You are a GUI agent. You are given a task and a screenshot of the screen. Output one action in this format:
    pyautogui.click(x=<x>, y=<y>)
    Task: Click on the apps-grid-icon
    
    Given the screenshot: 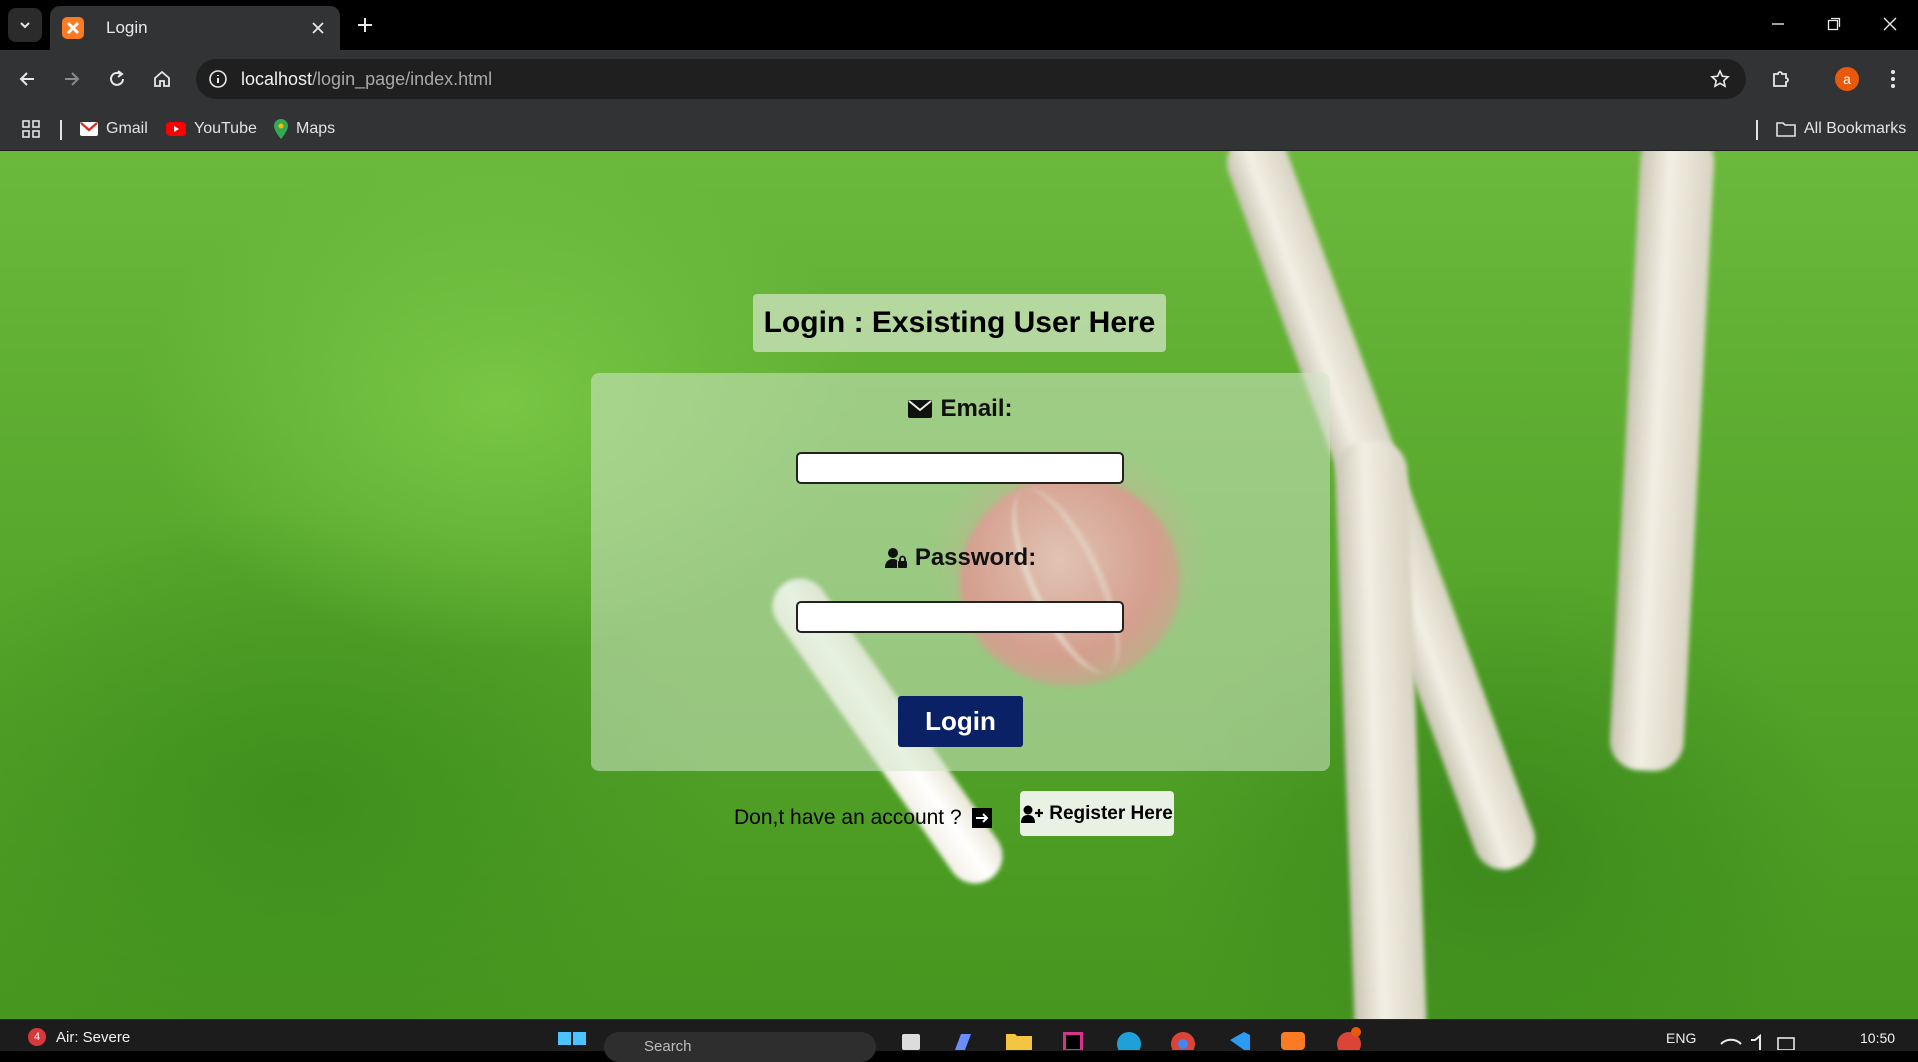 What is the action you would take?
    pyautogui.click(x=31, y=129)
    